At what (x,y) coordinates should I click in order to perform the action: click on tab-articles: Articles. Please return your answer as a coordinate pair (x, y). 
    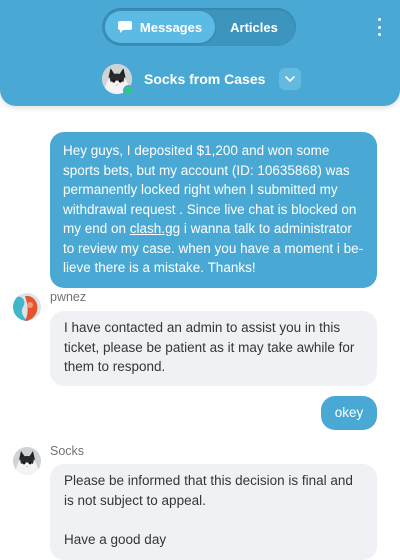
    Looking at the image, I should click on (254, 27).